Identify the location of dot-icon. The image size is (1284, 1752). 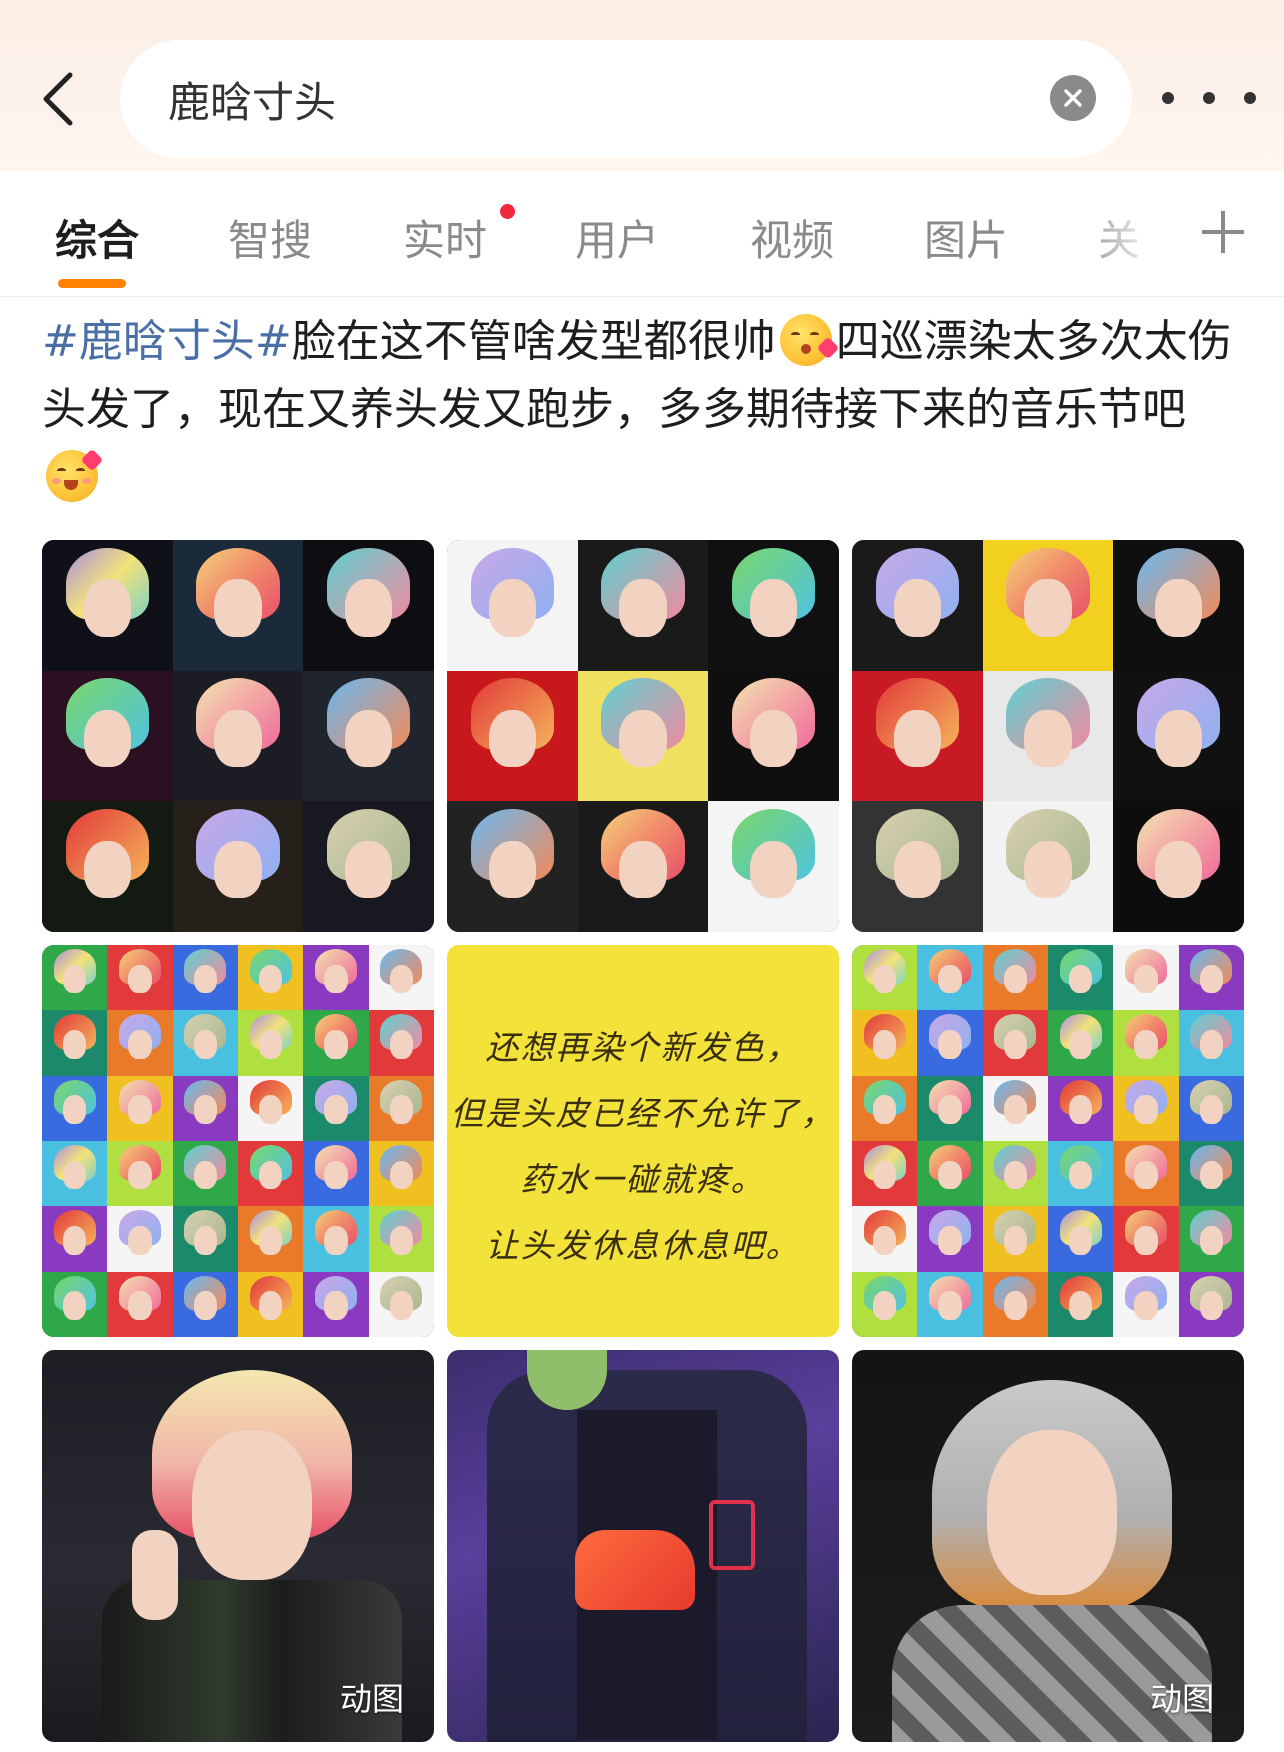
(1250, 98).